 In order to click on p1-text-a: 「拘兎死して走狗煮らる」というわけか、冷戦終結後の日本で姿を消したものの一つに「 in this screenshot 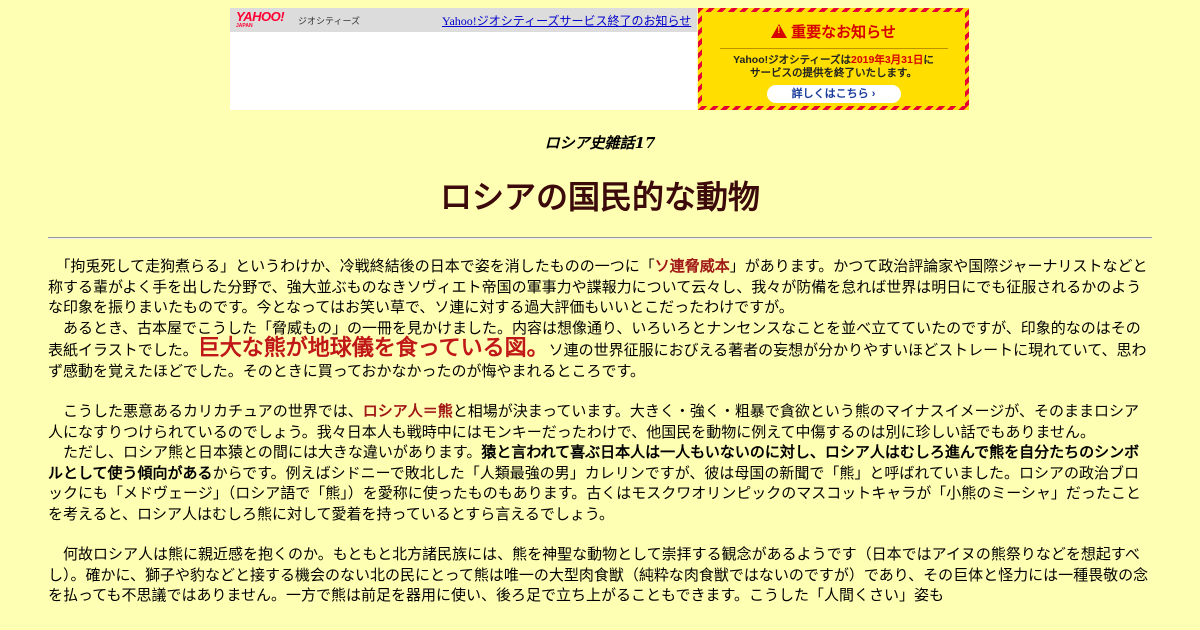, I will do `click(359, 266)`.